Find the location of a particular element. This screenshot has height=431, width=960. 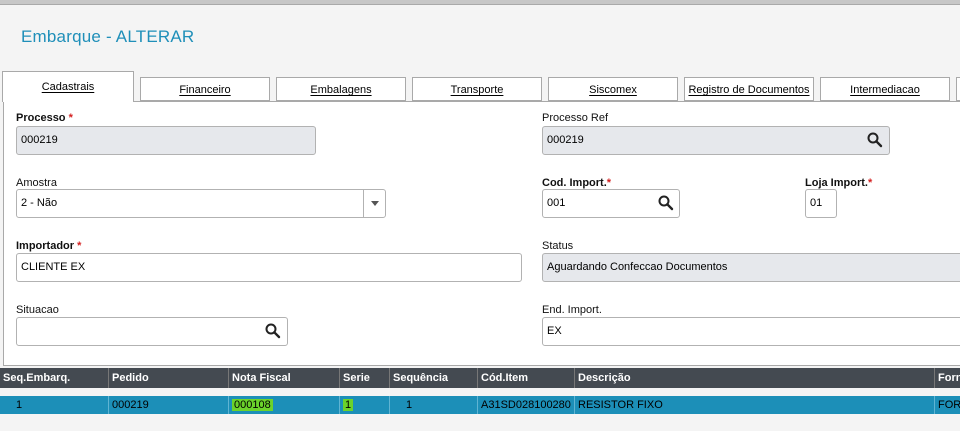

status-field: Aguardando Confeccao Documentos is located at coordinates (751, 267).